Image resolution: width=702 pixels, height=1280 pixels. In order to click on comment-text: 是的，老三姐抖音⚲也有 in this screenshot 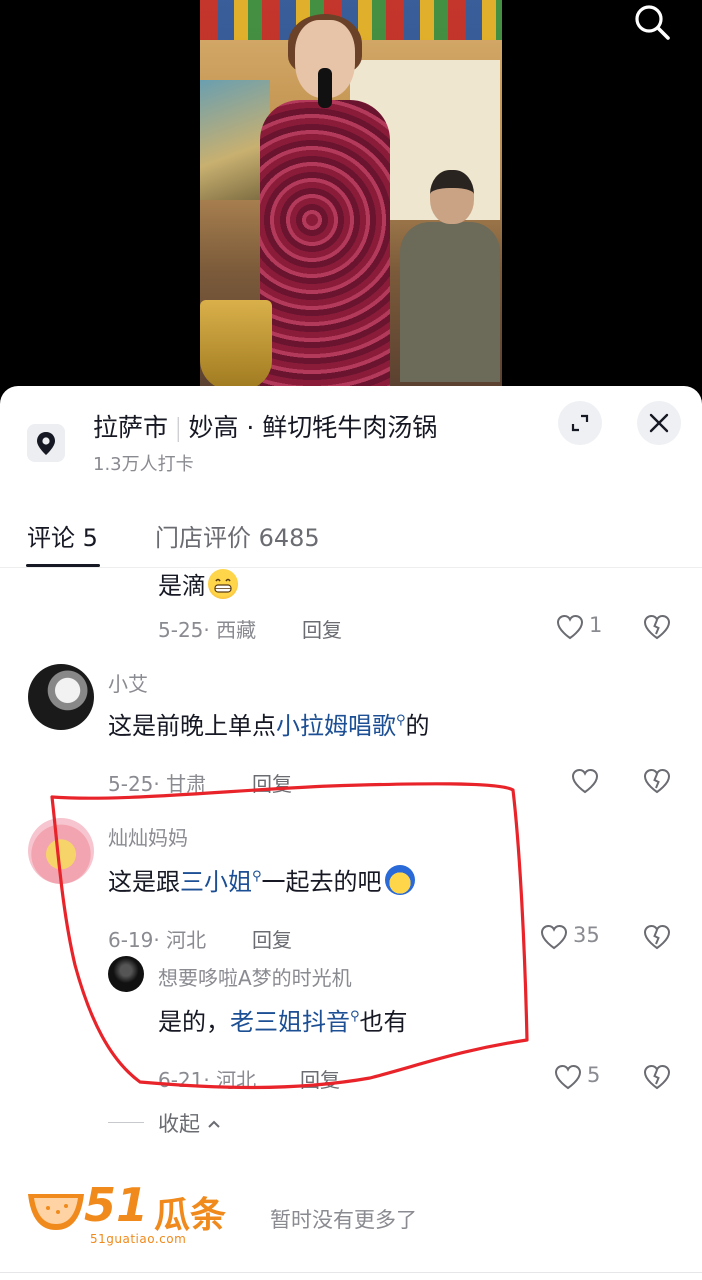, I will do `click(283, 1019)`.